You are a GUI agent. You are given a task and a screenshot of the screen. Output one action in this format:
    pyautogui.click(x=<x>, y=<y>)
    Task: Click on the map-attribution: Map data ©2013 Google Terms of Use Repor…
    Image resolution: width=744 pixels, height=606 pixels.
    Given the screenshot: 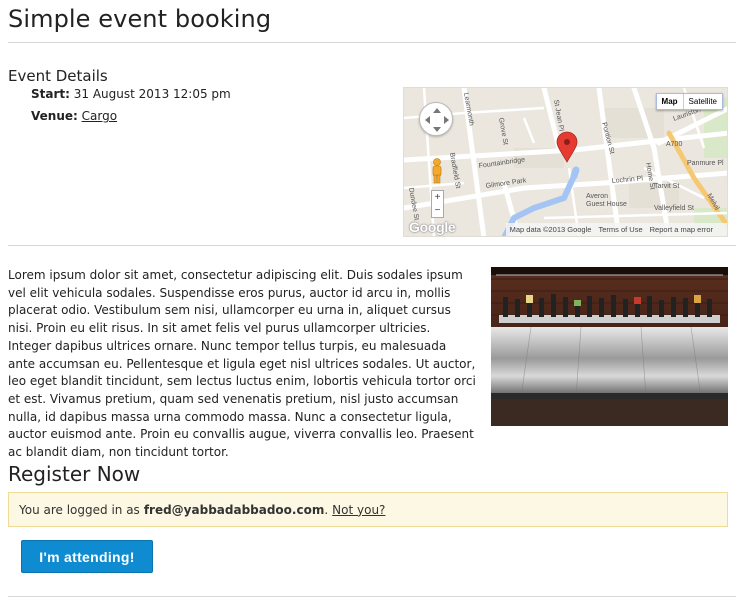 What is the action you would take?
    pyautogui.click(x=616, y=229)
    